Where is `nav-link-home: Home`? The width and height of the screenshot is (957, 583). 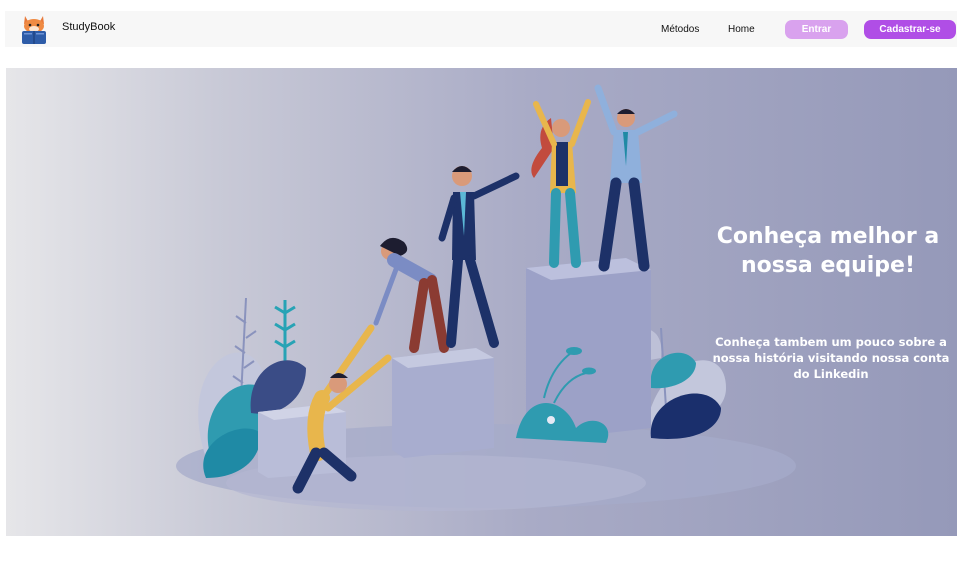 nav-link-home: Home is located at coordinates (741, 29).